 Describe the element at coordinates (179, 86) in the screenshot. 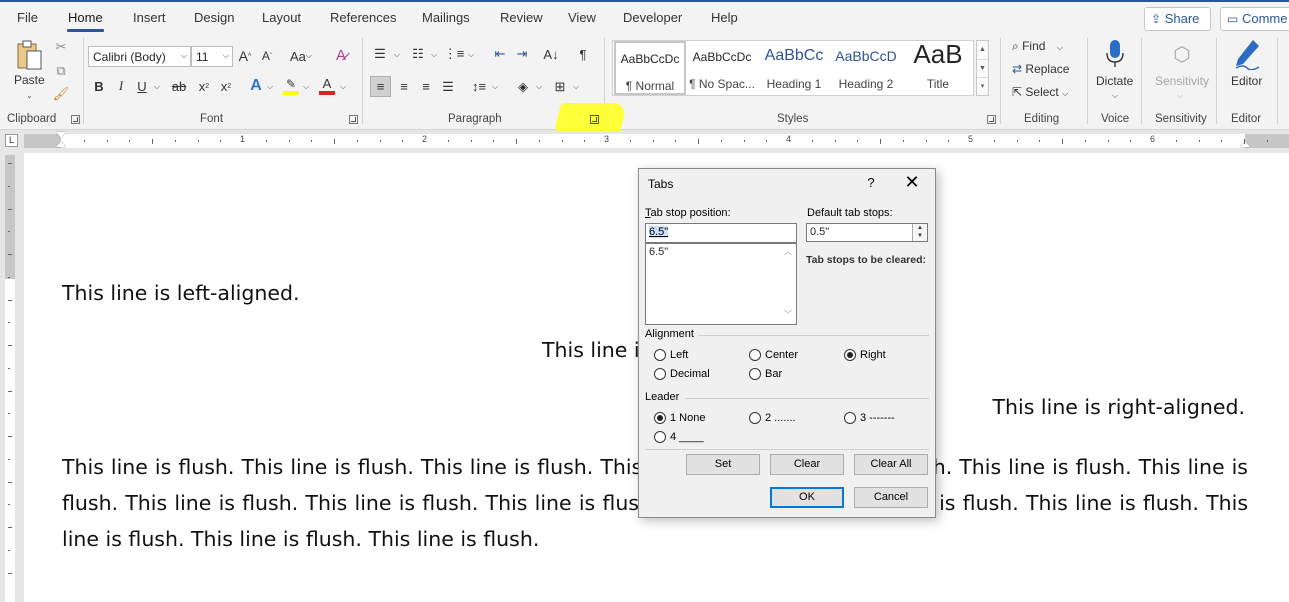

I see `strikethrough-button: ab` at that location.